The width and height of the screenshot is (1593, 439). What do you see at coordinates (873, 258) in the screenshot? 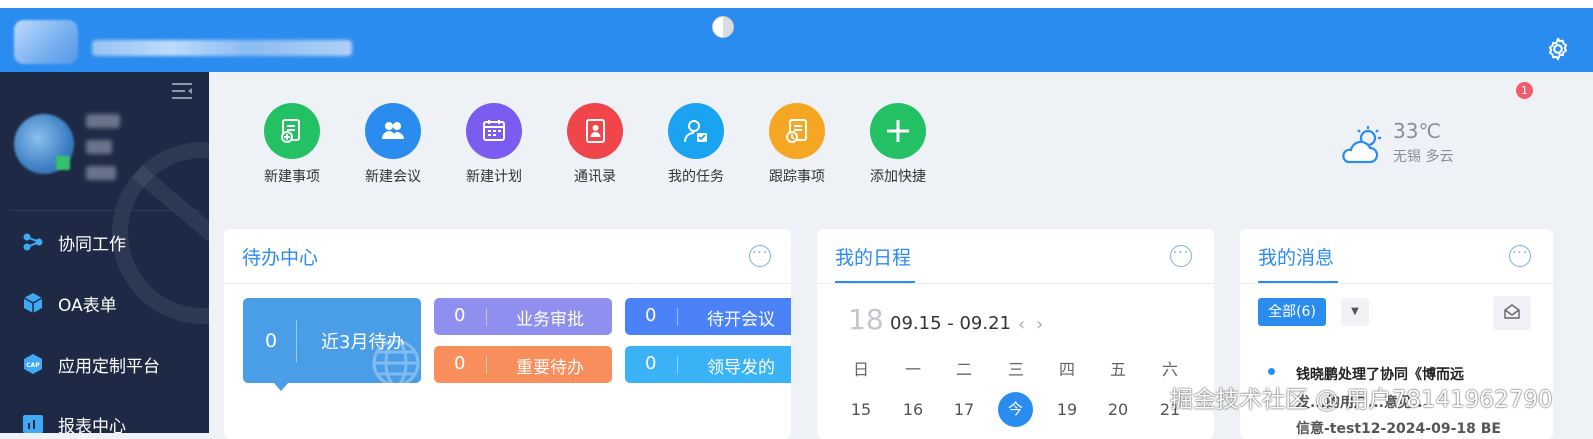
I see `card-title: 我的日程` at bounding box center [873, 258].